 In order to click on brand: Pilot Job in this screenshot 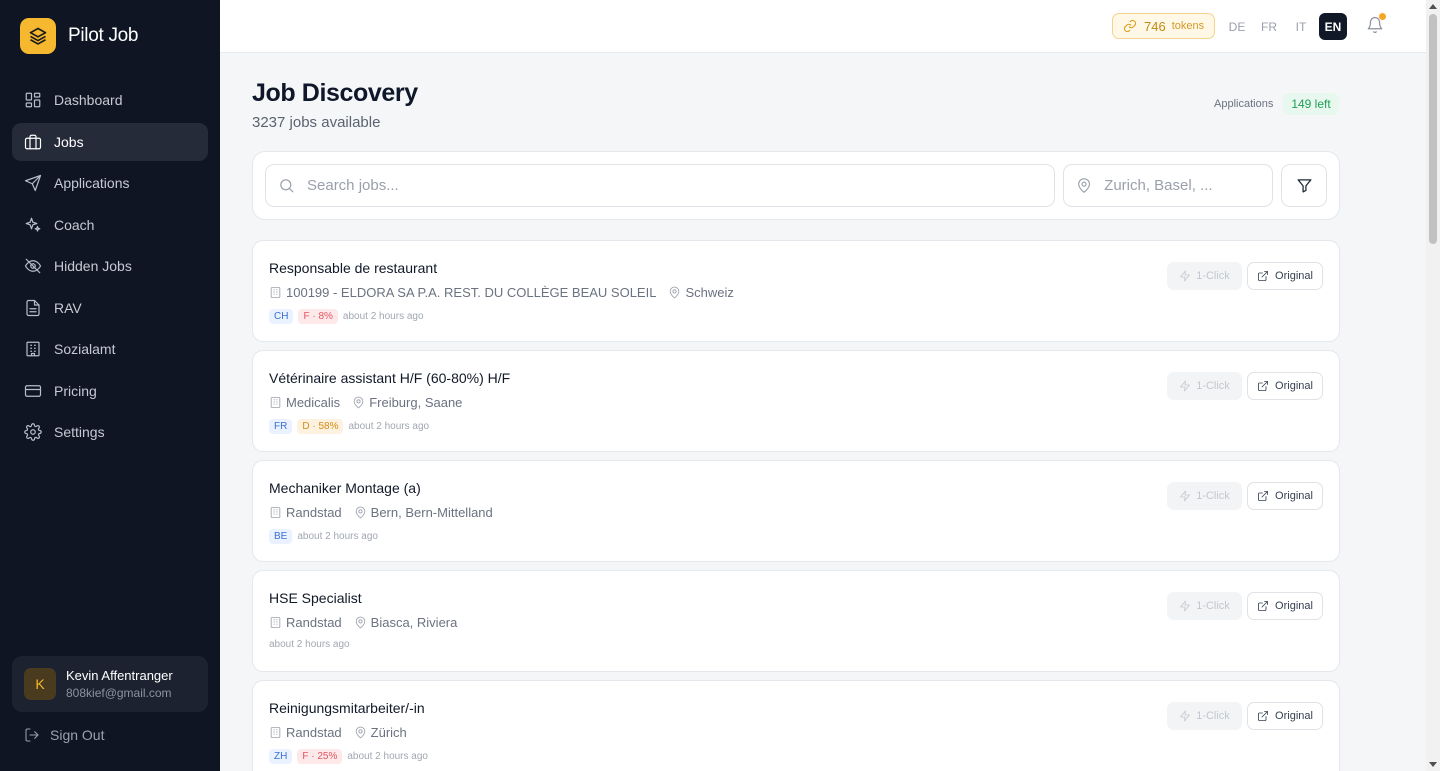, I will do `click(79, 36)`.